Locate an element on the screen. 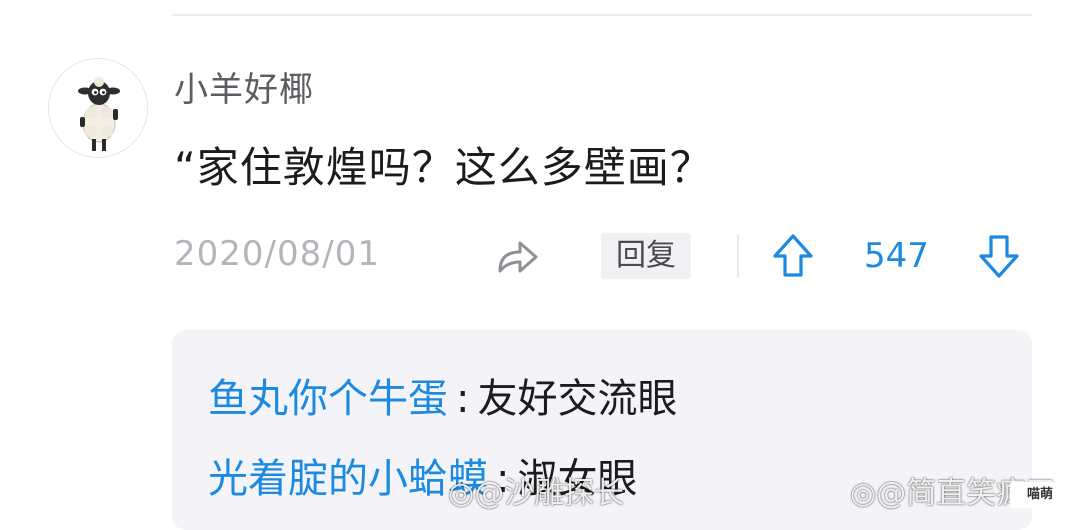 This screenshot has width=1080, height=530. comment-username: 小羊好椰 is located at coordinates (244, 86).